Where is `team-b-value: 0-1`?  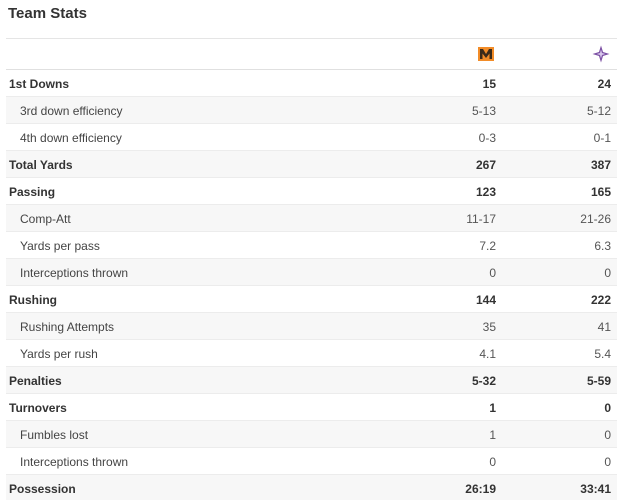 team-b-value: 0-1 is located at coordinates (602, 138).